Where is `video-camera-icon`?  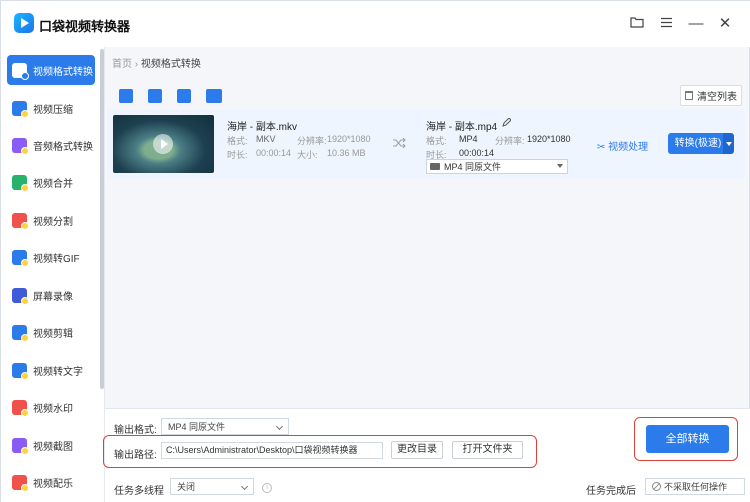
video-camera-icon is located at coordinates (435, 166).